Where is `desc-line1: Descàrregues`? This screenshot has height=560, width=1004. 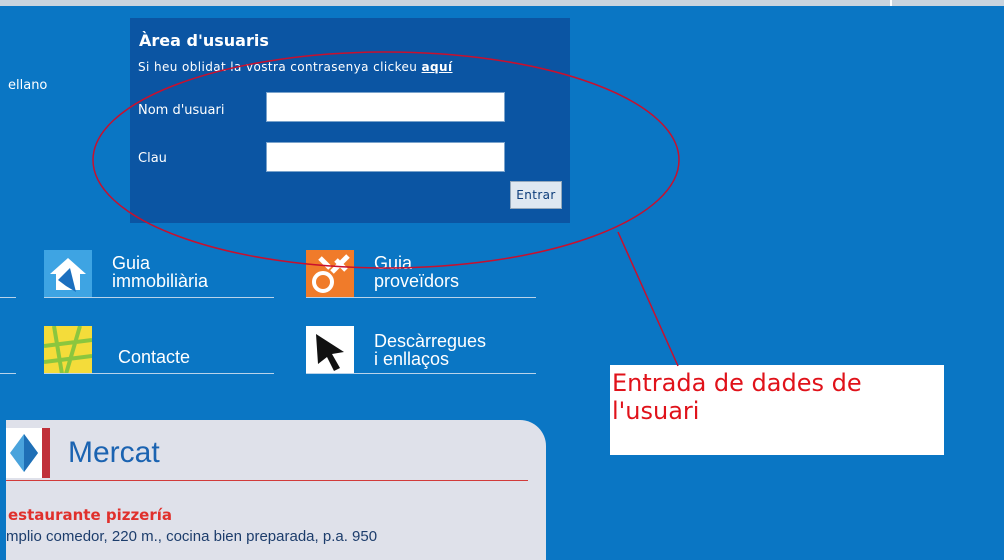 desc-line1: Descàrregues is located at coordinates (430, 341).